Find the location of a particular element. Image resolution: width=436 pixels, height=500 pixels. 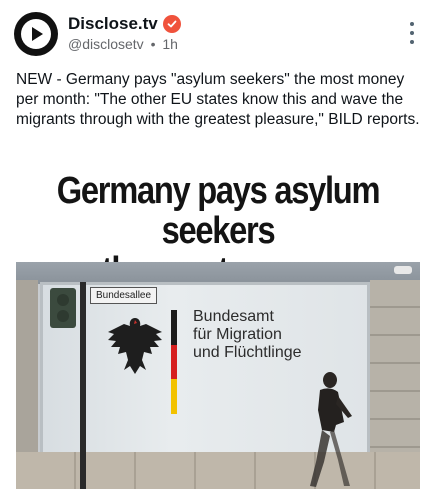

agency-line-1: Bundesamt is located at coordinates (233, 316).